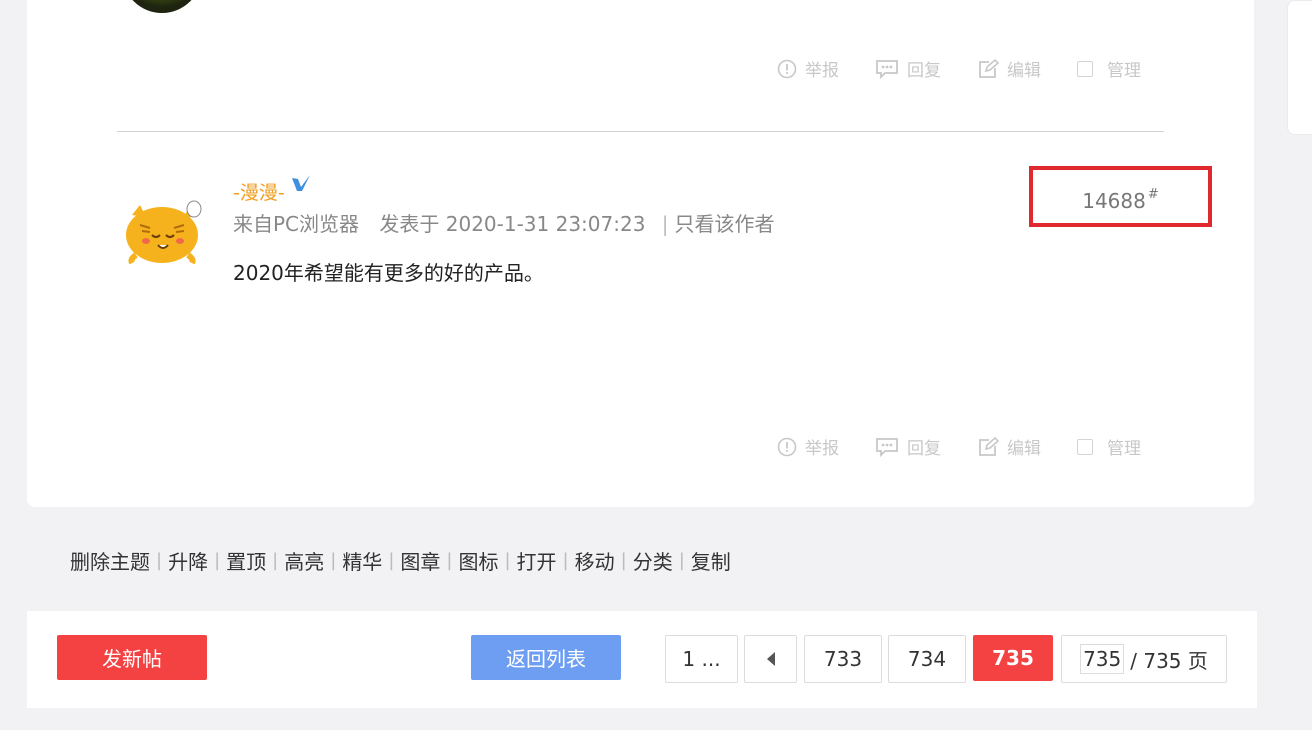  Describe the element at coordinates (595, 560) in the screenshot. I see `admin-move: 移动` at that location.